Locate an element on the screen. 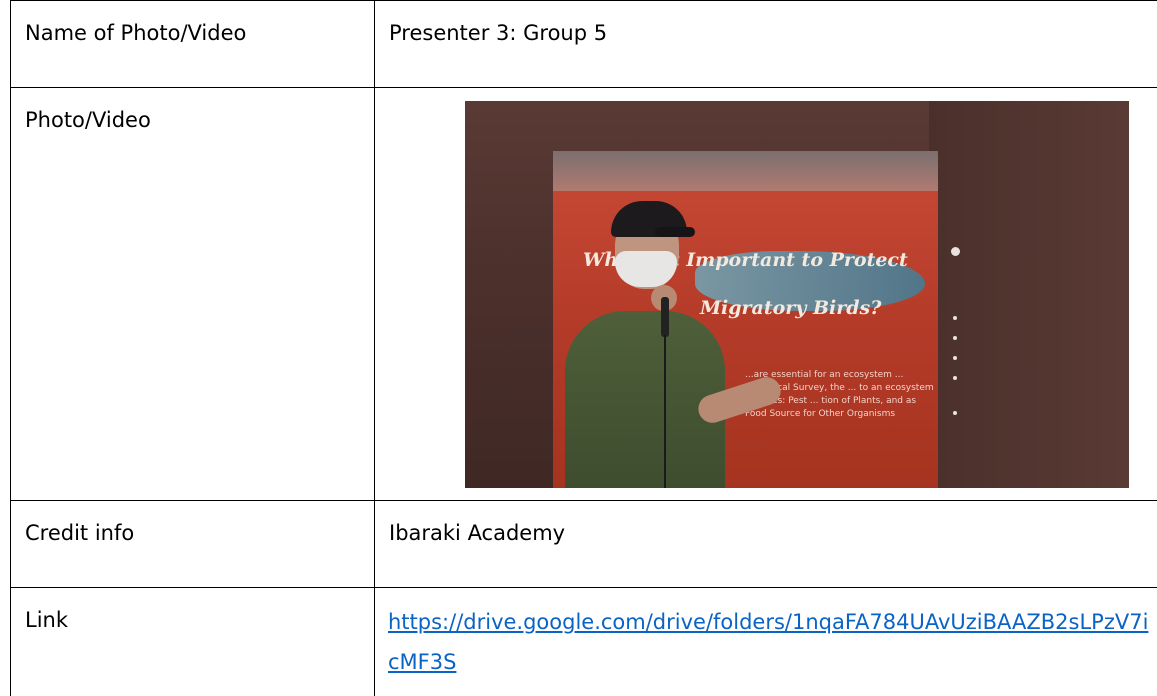 This screenshot has width=1157, height=696. microphone-cable is located at coordinates (665, 411).